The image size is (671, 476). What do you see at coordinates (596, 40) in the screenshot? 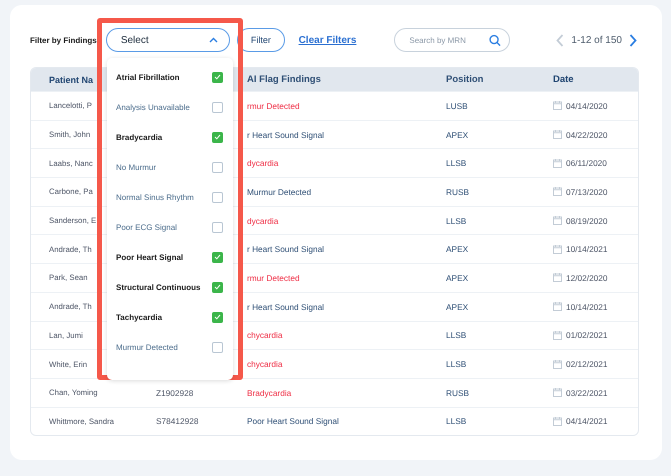
I see `page-range: 1-12 of 150` at bounding box center [596, 40].